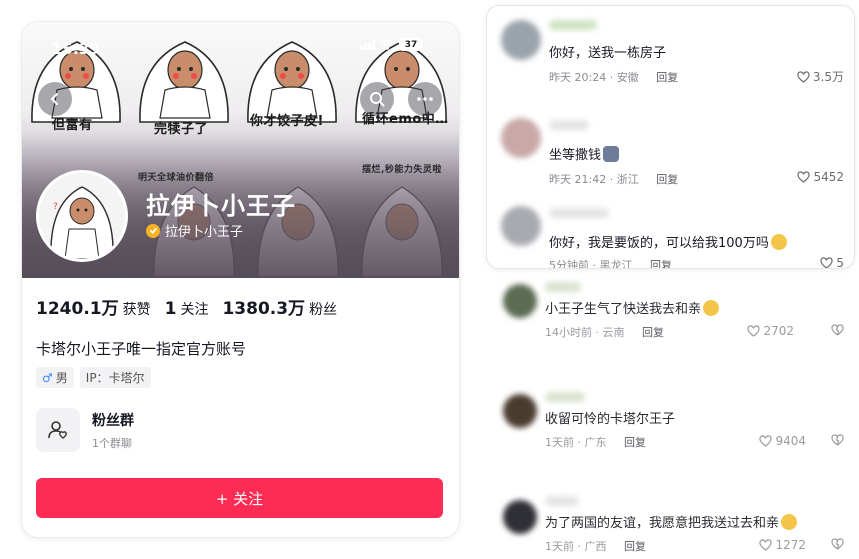  What do you see at coordinates (61, 378) in the screenshot?
I see `gender-label: 男` at bounding box center [61, 378].